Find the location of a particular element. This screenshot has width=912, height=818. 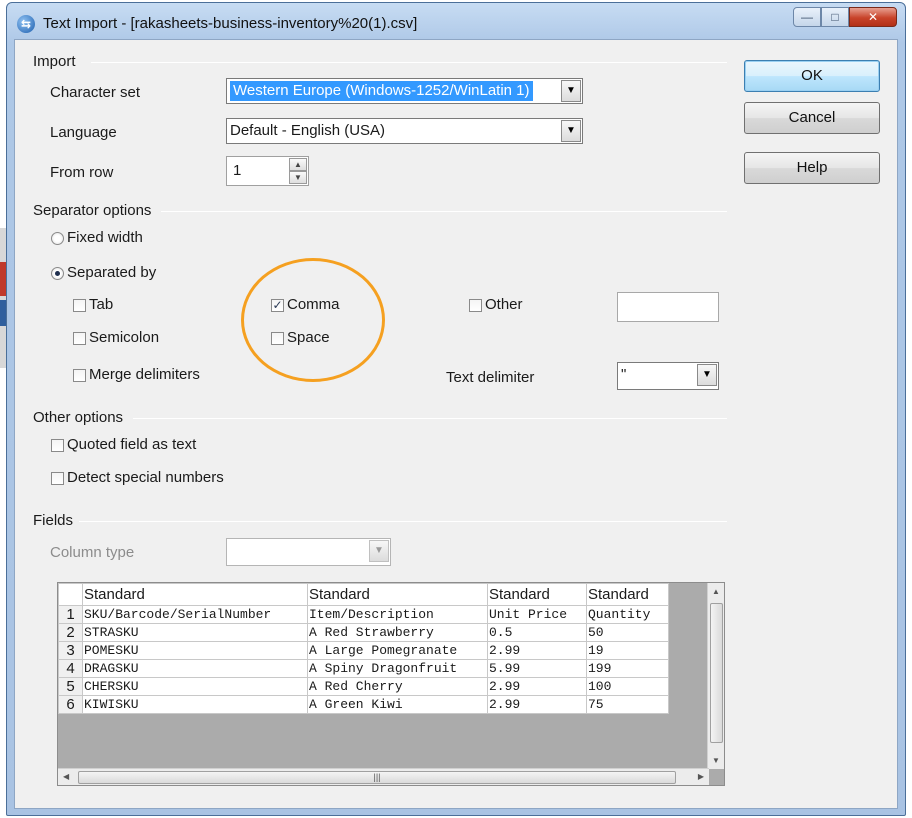

table-row: 3 POMESKU A Large Pomegranate 2.99 19 is located at coordinates (363, 650).